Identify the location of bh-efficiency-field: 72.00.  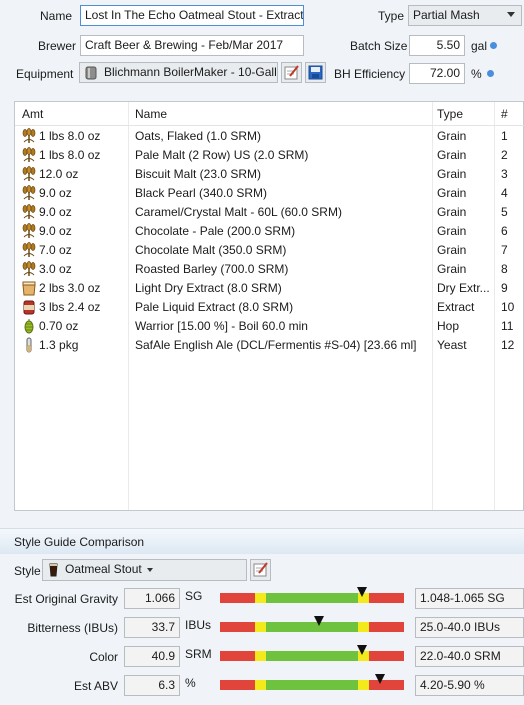
(437, 73).